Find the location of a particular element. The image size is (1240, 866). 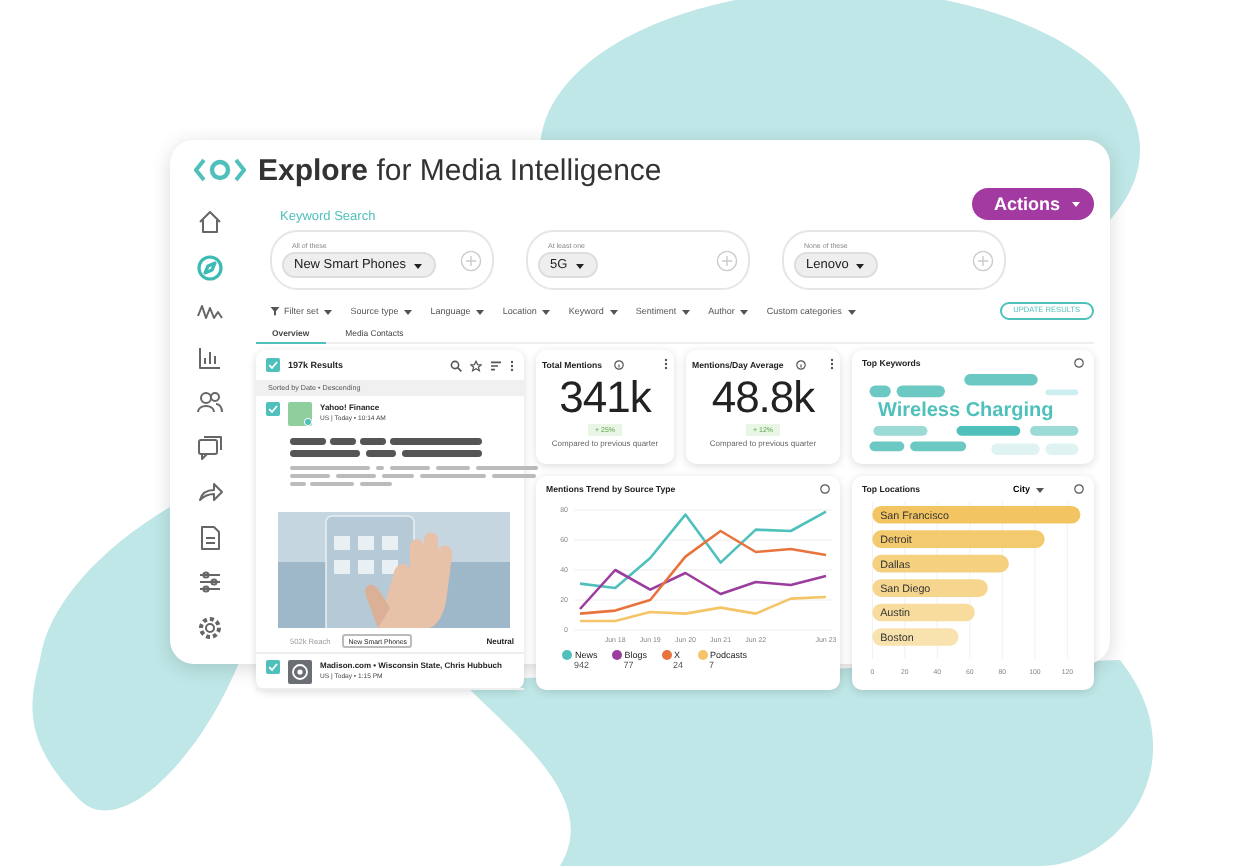

logo-icon is located at coordinates (220, 170).